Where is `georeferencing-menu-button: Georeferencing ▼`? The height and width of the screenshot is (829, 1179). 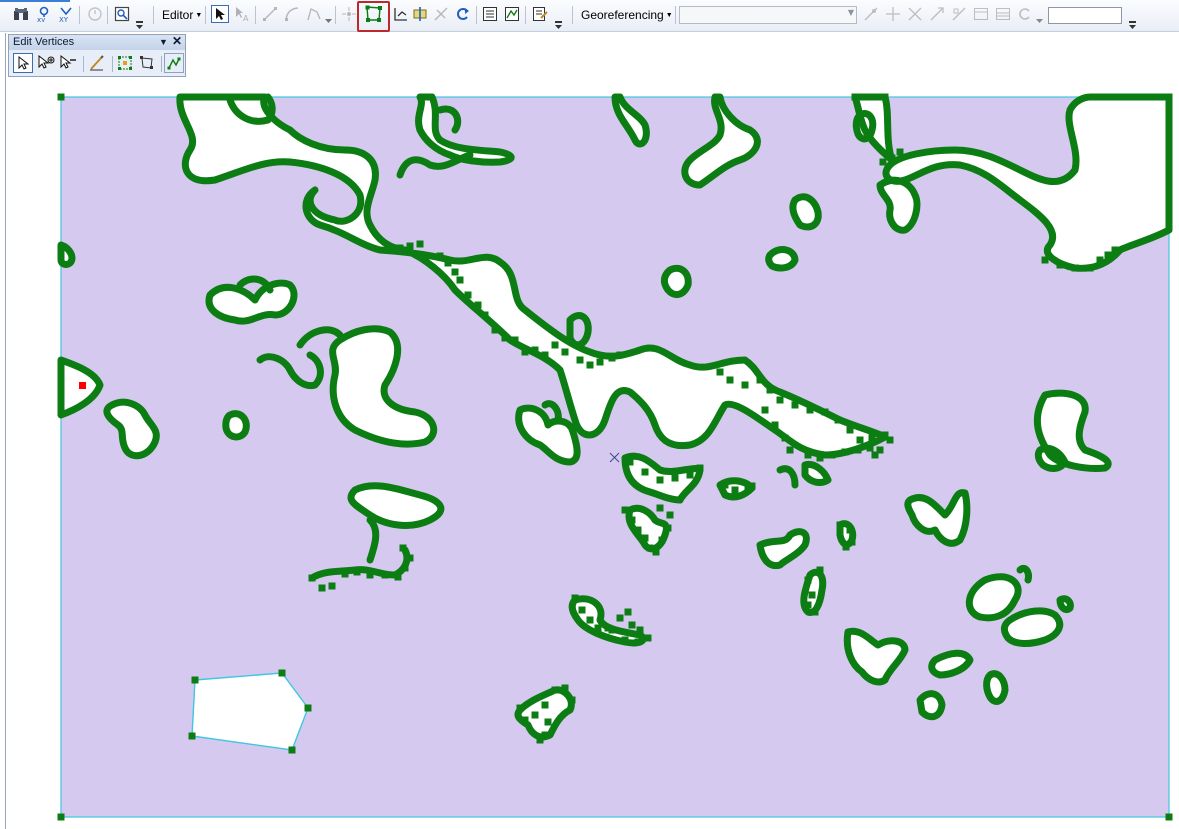 georeferencing-menu-button: Georeferencing ▼ is located at coordinates (627, 15).